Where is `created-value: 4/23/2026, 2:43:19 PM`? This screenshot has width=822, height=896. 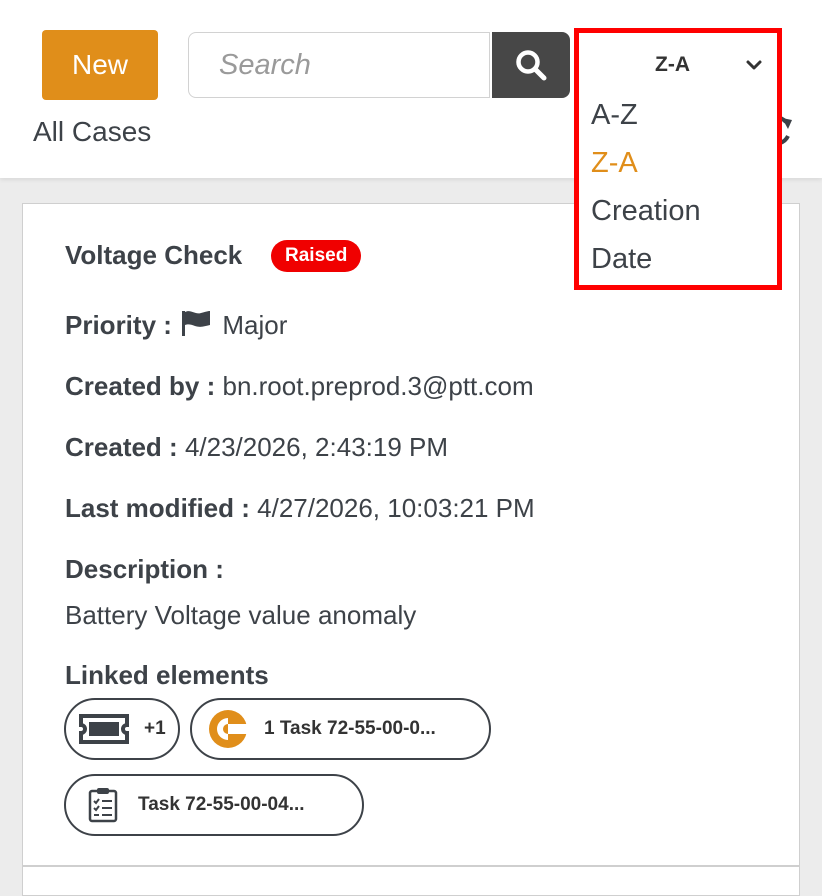 created-value: 4/23/2026, 2:43:19 PM is located at coordinates (316, 447).